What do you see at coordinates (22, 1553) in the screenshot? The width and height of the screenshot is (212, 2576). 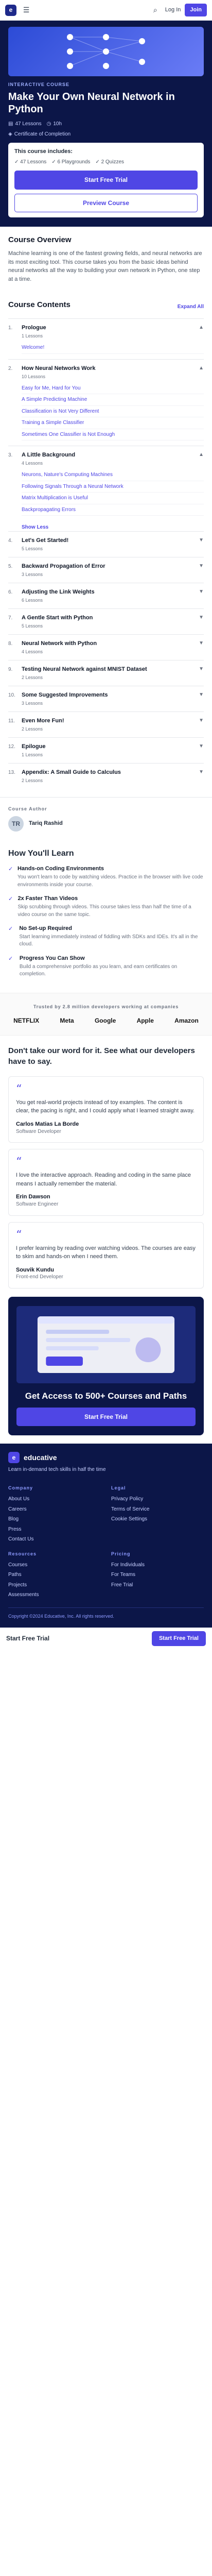 I see `footer-column-title: Resources` at bounding box center [22, 1553].